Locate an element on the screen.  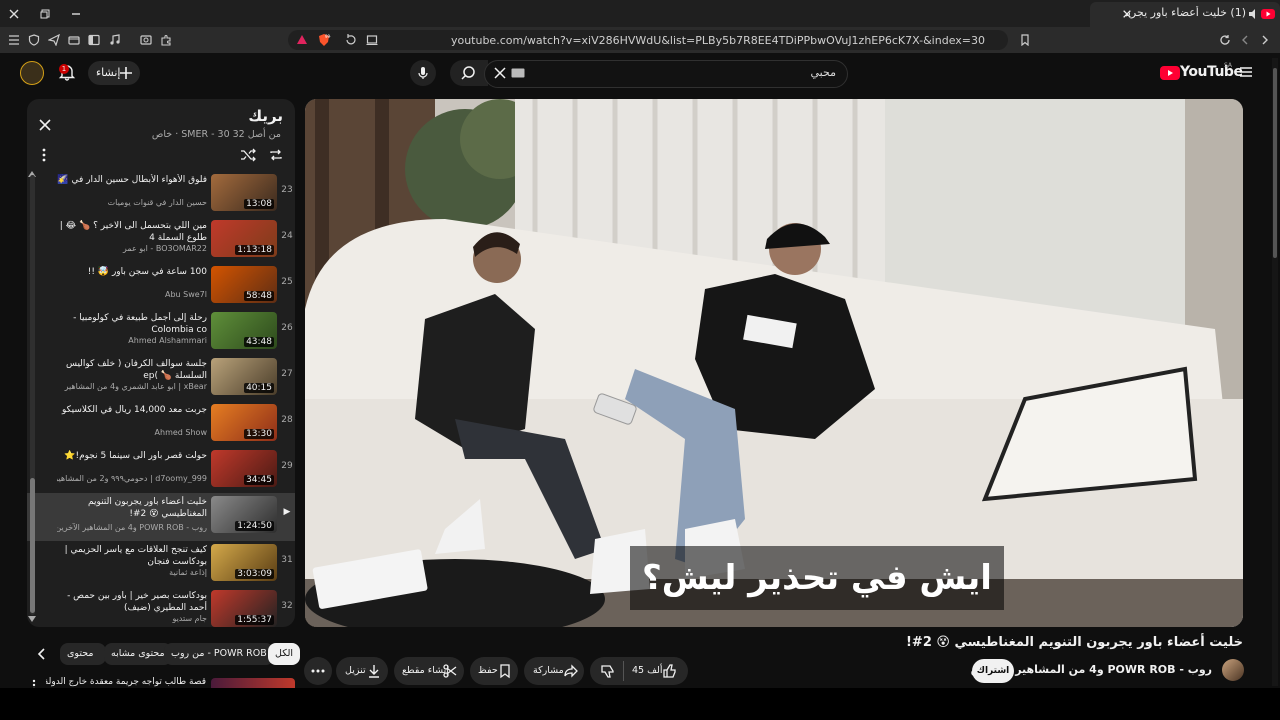
playlist-scrollbar-thumb is located at coordinates (32, 545).